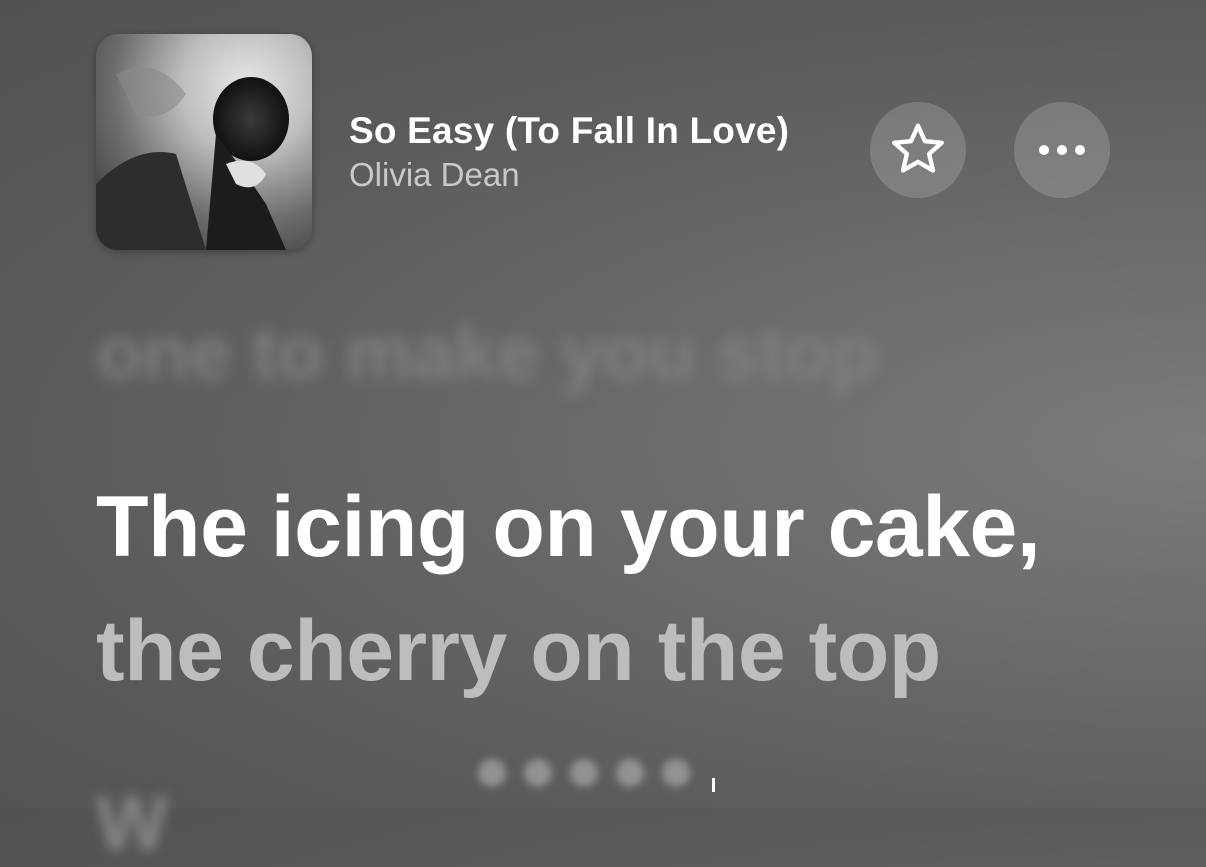 This screenshot has width=1206, height=867. What do you see at coordinates (518, 651) in the screenshot?
I see `lyric-line-current-continuation: the cherry on the top` at bounding box center [518, 651].